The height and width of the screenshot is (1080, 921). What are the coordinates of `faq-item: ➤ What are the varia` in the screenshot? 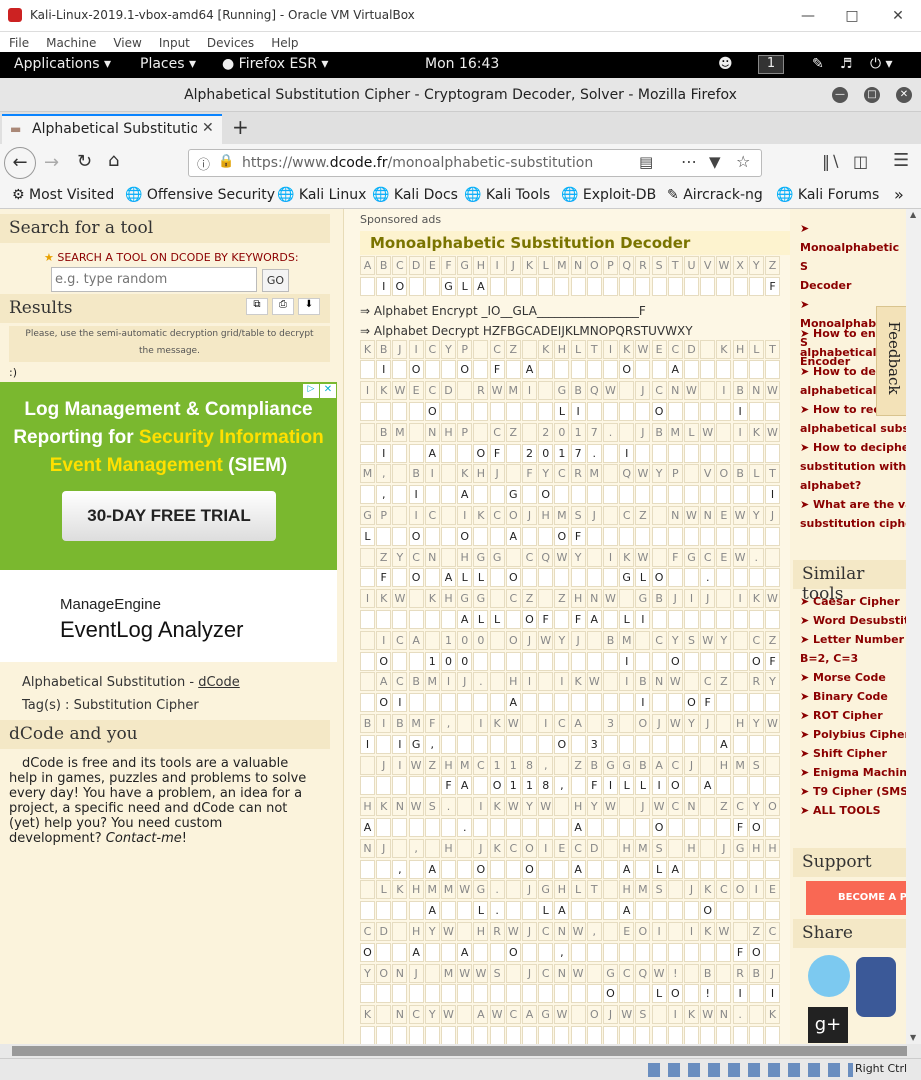 It's located at (853, 504).